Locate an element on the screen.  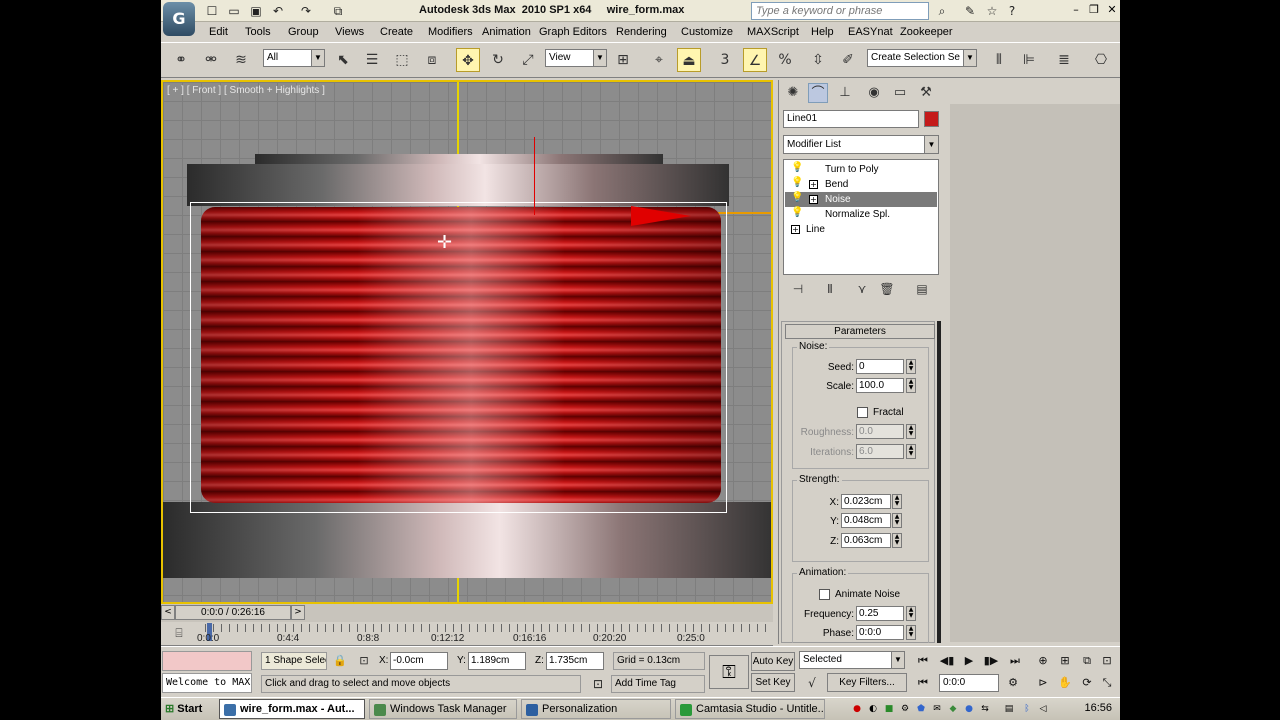
undo-icon: ↶ is located at coordinates (278, 11).